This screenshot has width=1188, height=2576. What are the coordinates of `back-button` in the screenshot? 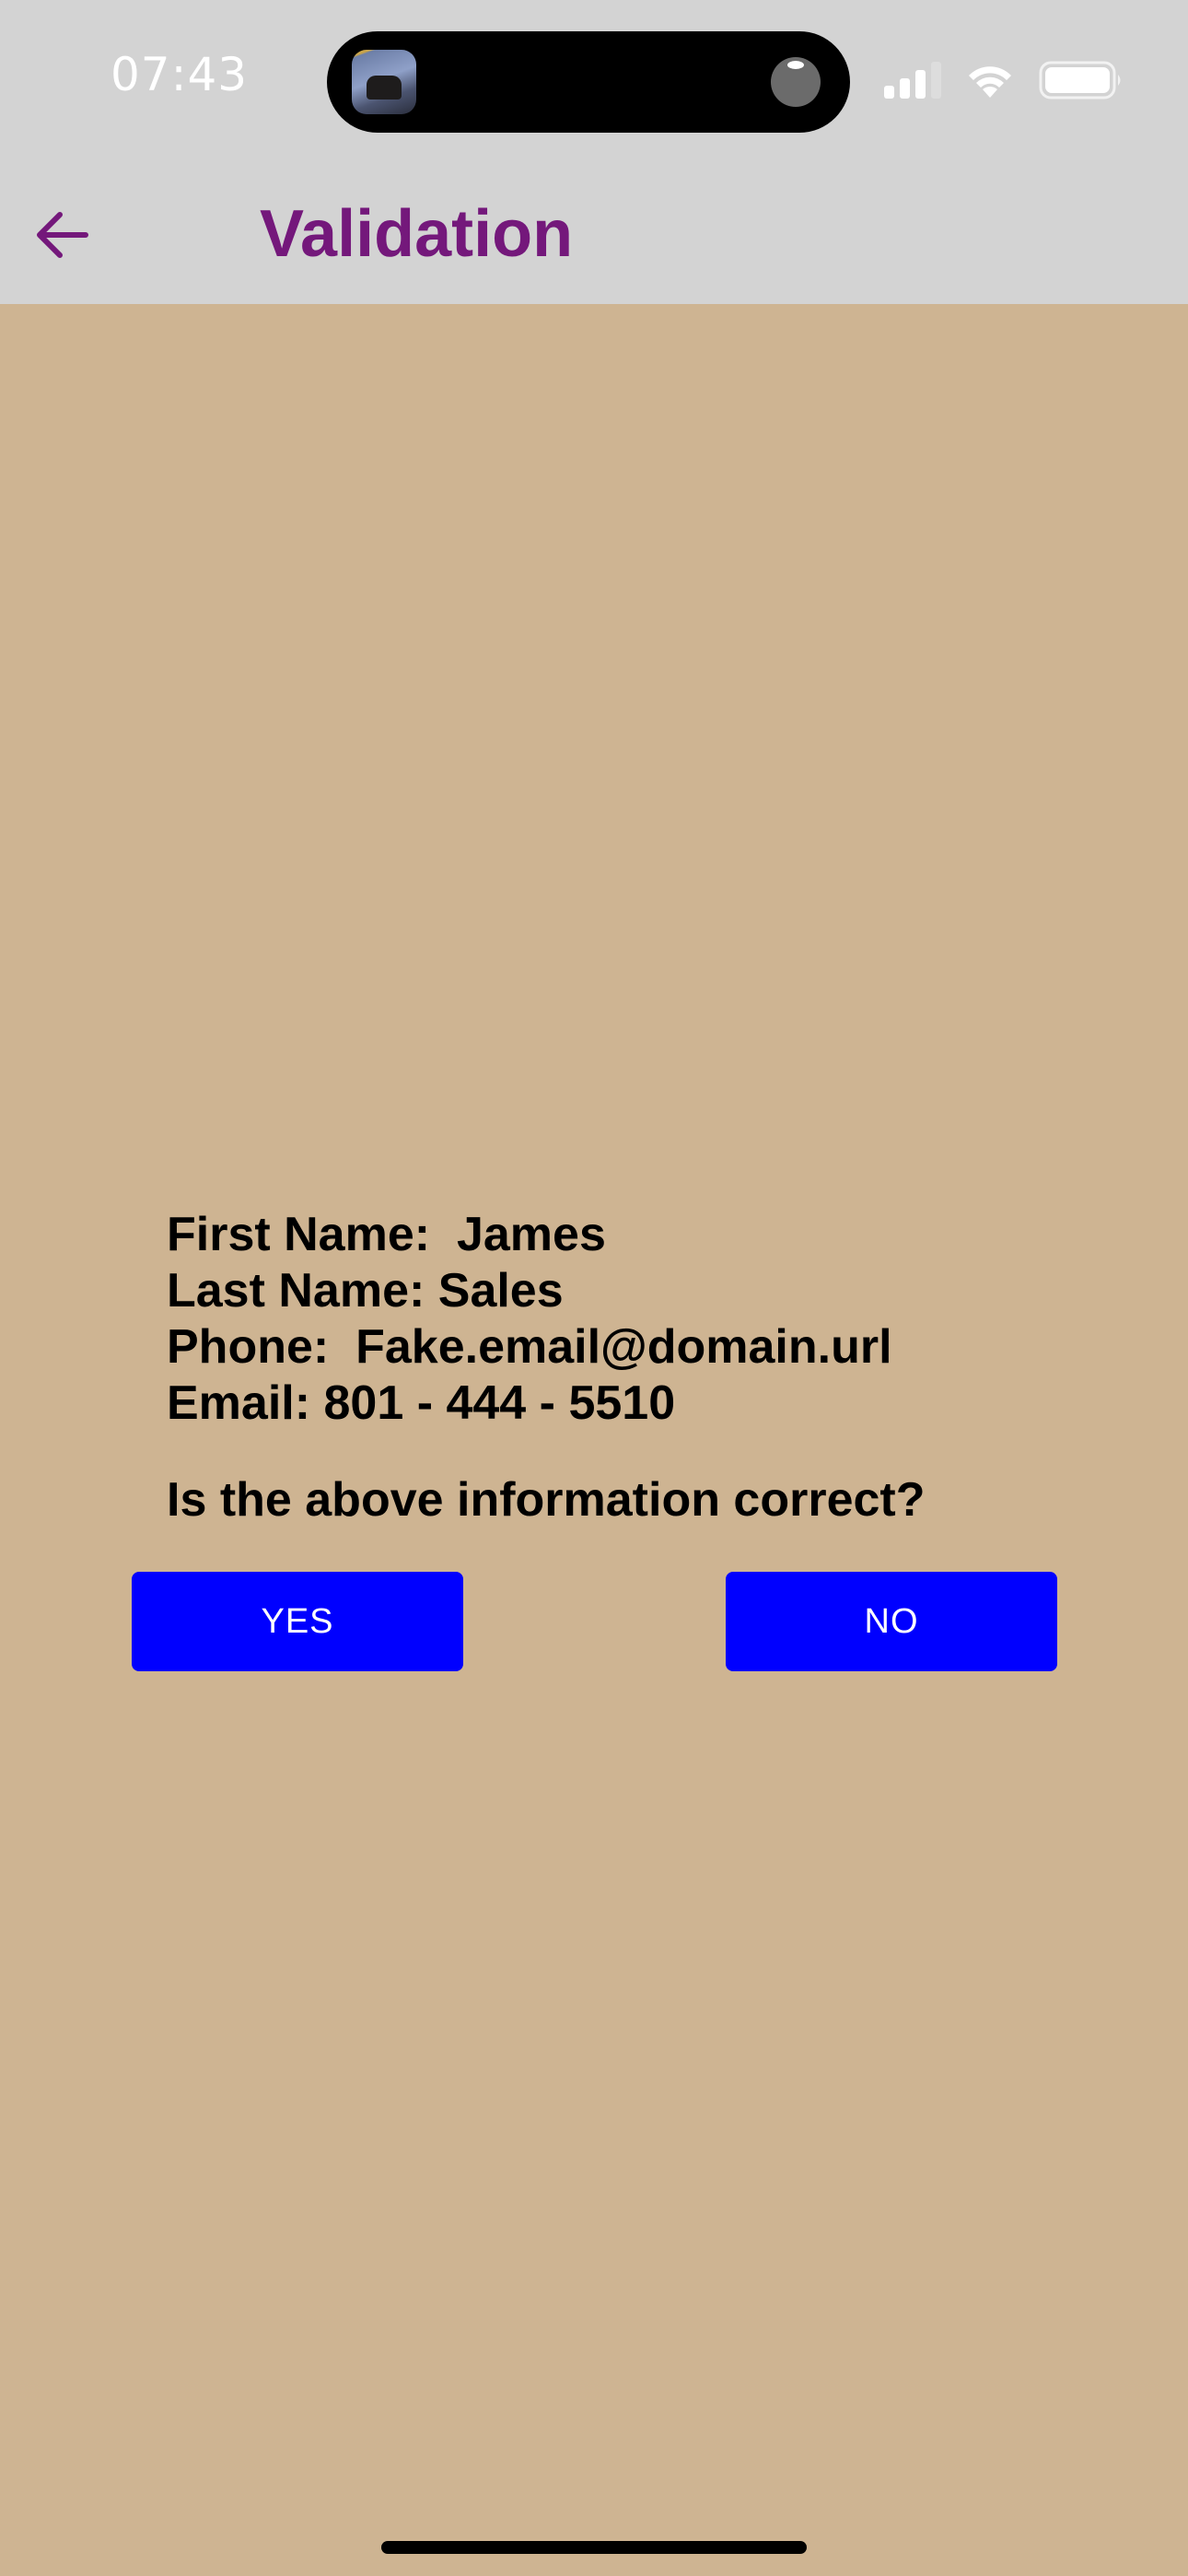 It's located at (61, 235).